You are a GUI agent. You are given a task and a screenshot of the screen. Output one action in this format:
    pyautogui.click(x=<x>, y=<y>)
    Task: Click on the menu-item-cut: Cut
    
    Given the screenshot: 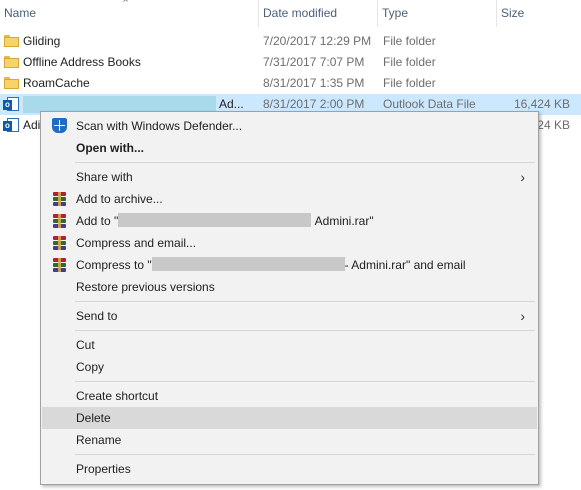 What is the action you would take?
    pyautogui.click(x=289, y=345)
    